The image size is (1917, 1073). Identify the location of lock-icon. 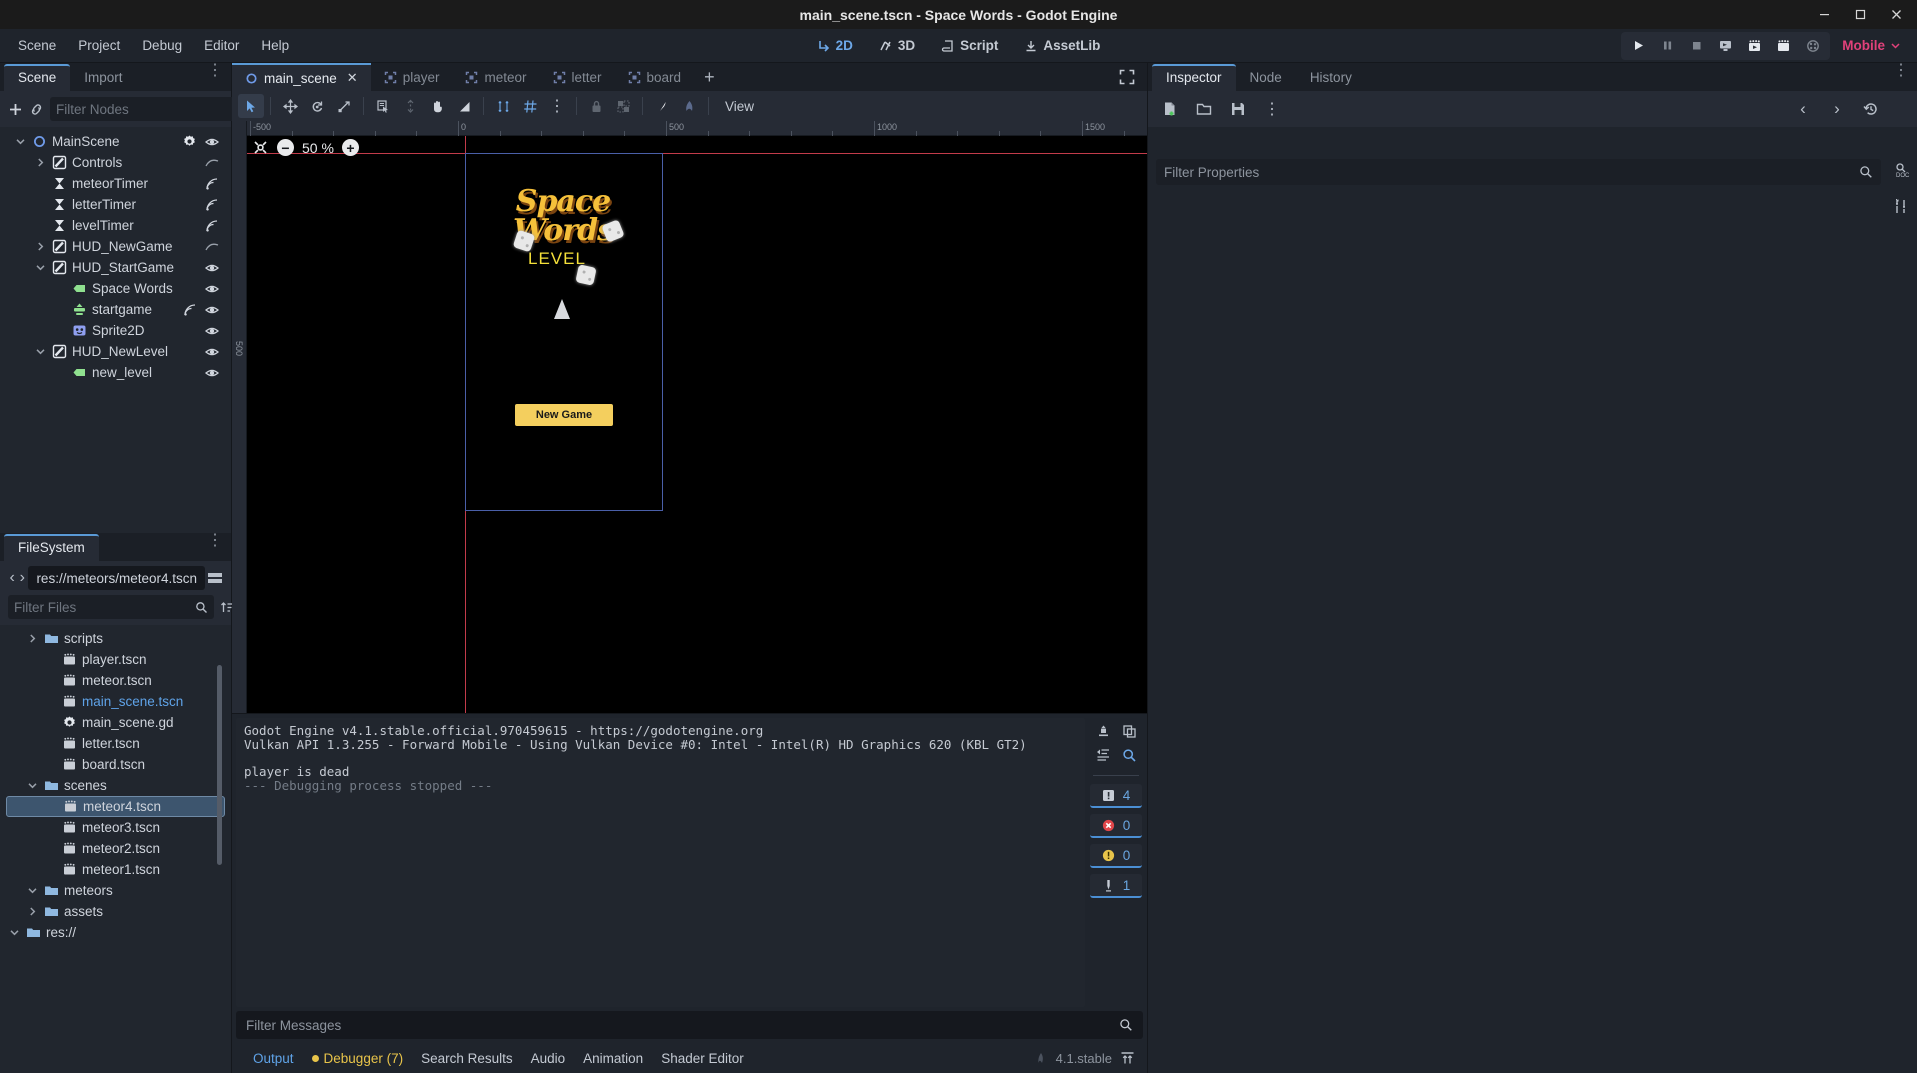
(596, 106).